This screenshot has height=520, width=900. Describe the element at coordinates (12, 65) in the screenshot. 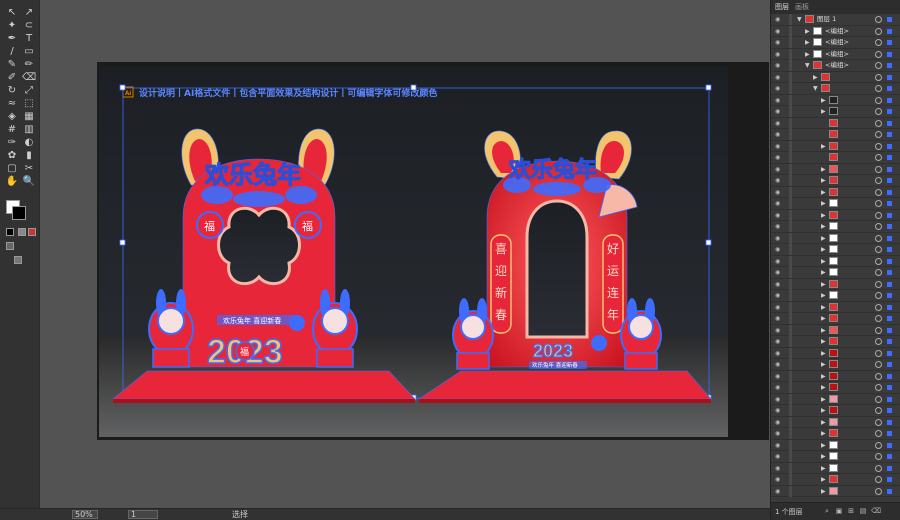

I see `paintbrush-tool-icon: ✎` at that location.